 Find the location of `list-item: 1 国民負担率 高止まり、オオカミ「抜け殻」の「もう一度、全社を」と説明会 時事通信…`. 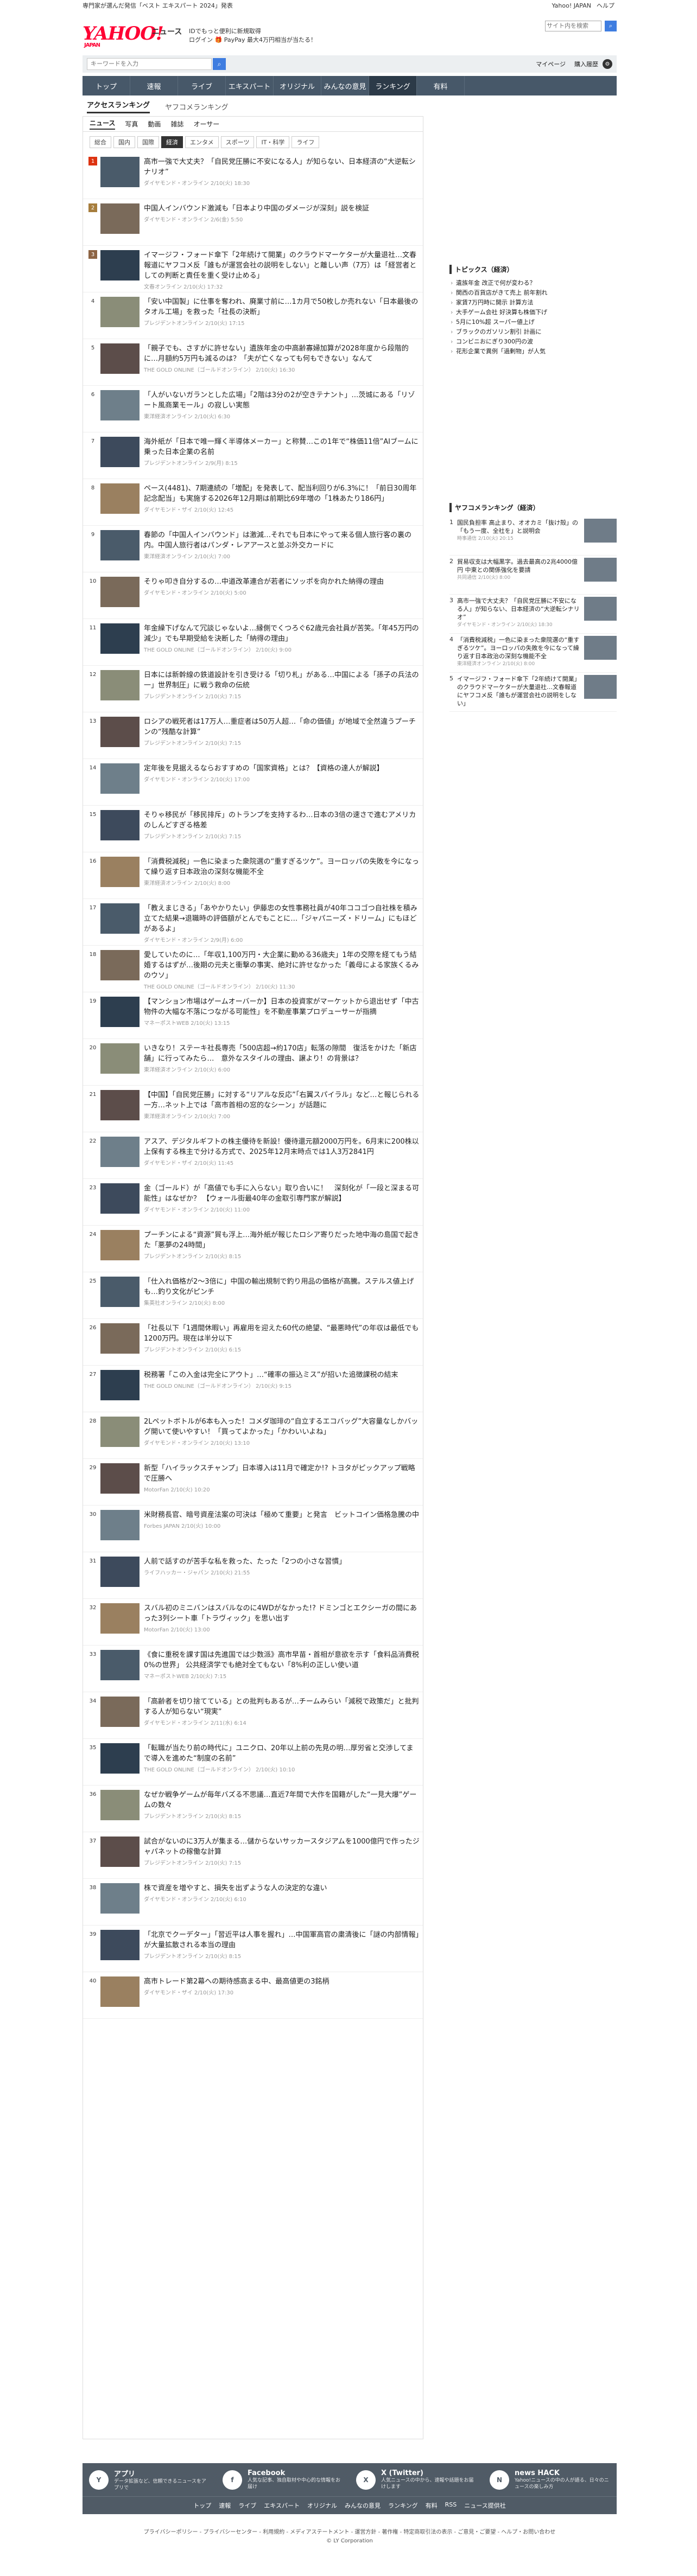

list-item: 1 国民負担率 高止まり、オオカミ「抜け殻」の「もう一度、全社を」と説明会 時事通信… is located at coordinates (533, 536).